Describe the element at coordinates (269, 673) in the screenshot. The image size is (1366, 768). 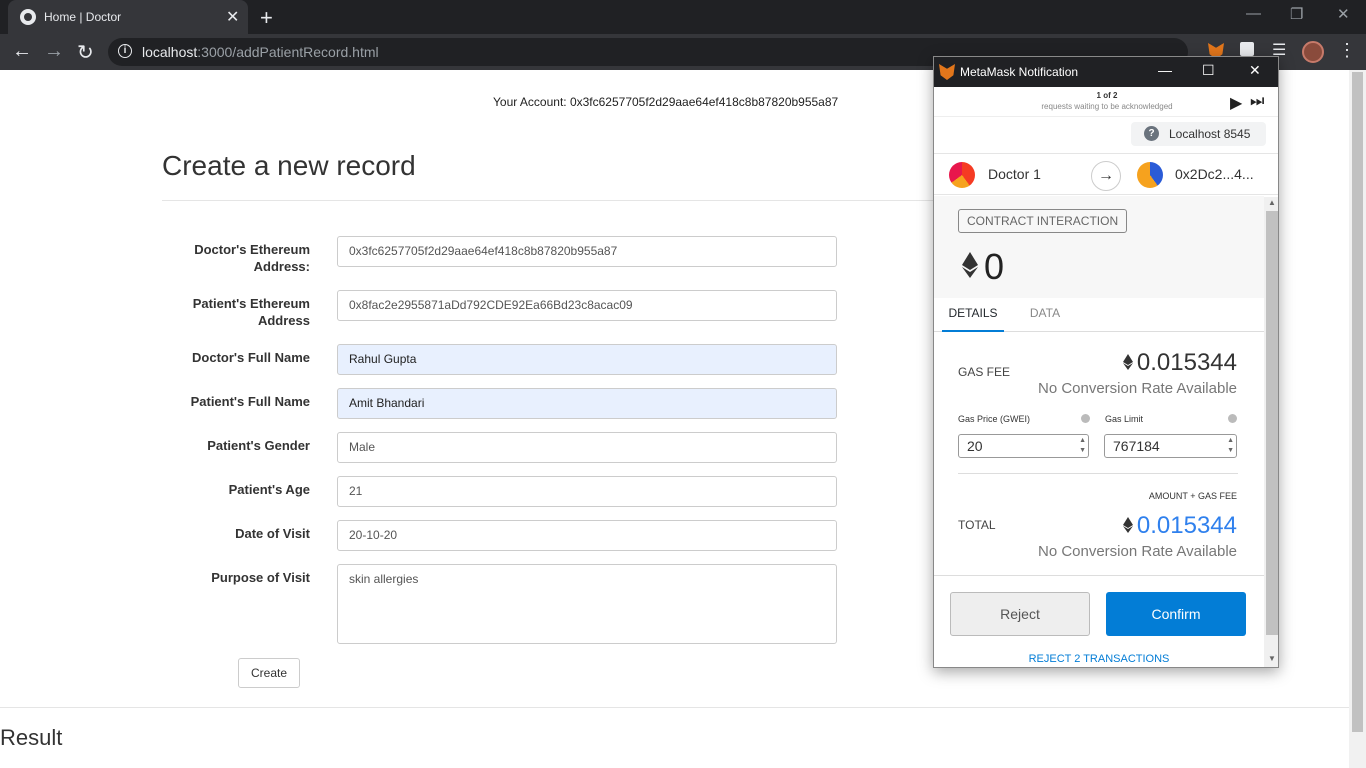
I see `create-button: Create` at that location.